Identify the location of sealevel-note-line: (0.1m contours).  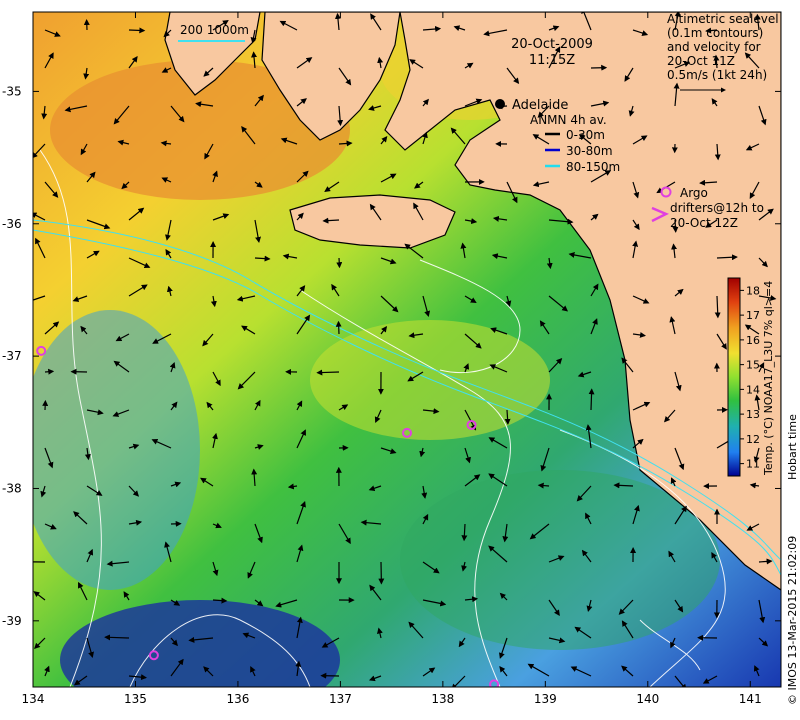
(715, 33).